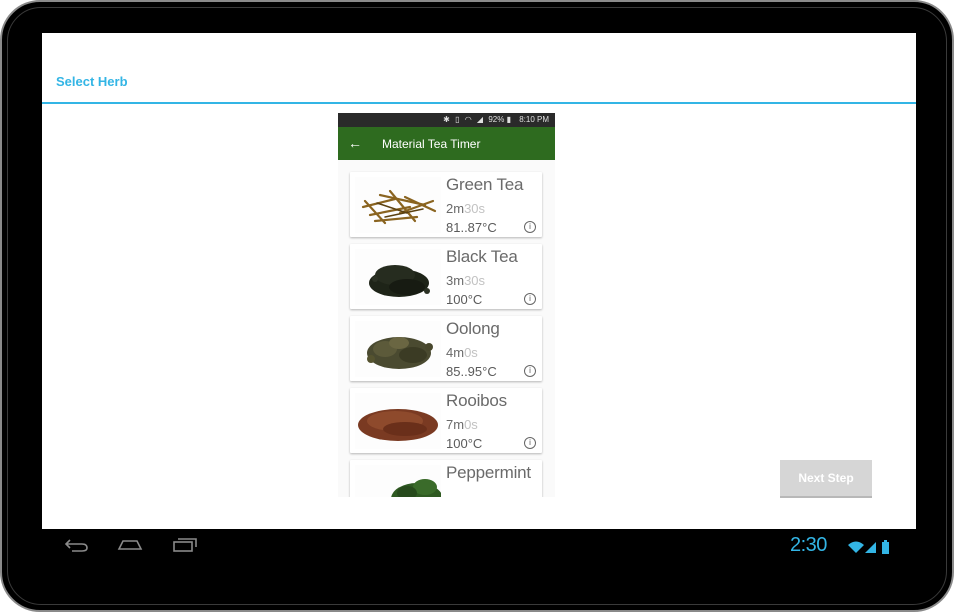  Describe the element at coordinates (398, 277) in the screenshot. I see `black-tea-image` at that location.